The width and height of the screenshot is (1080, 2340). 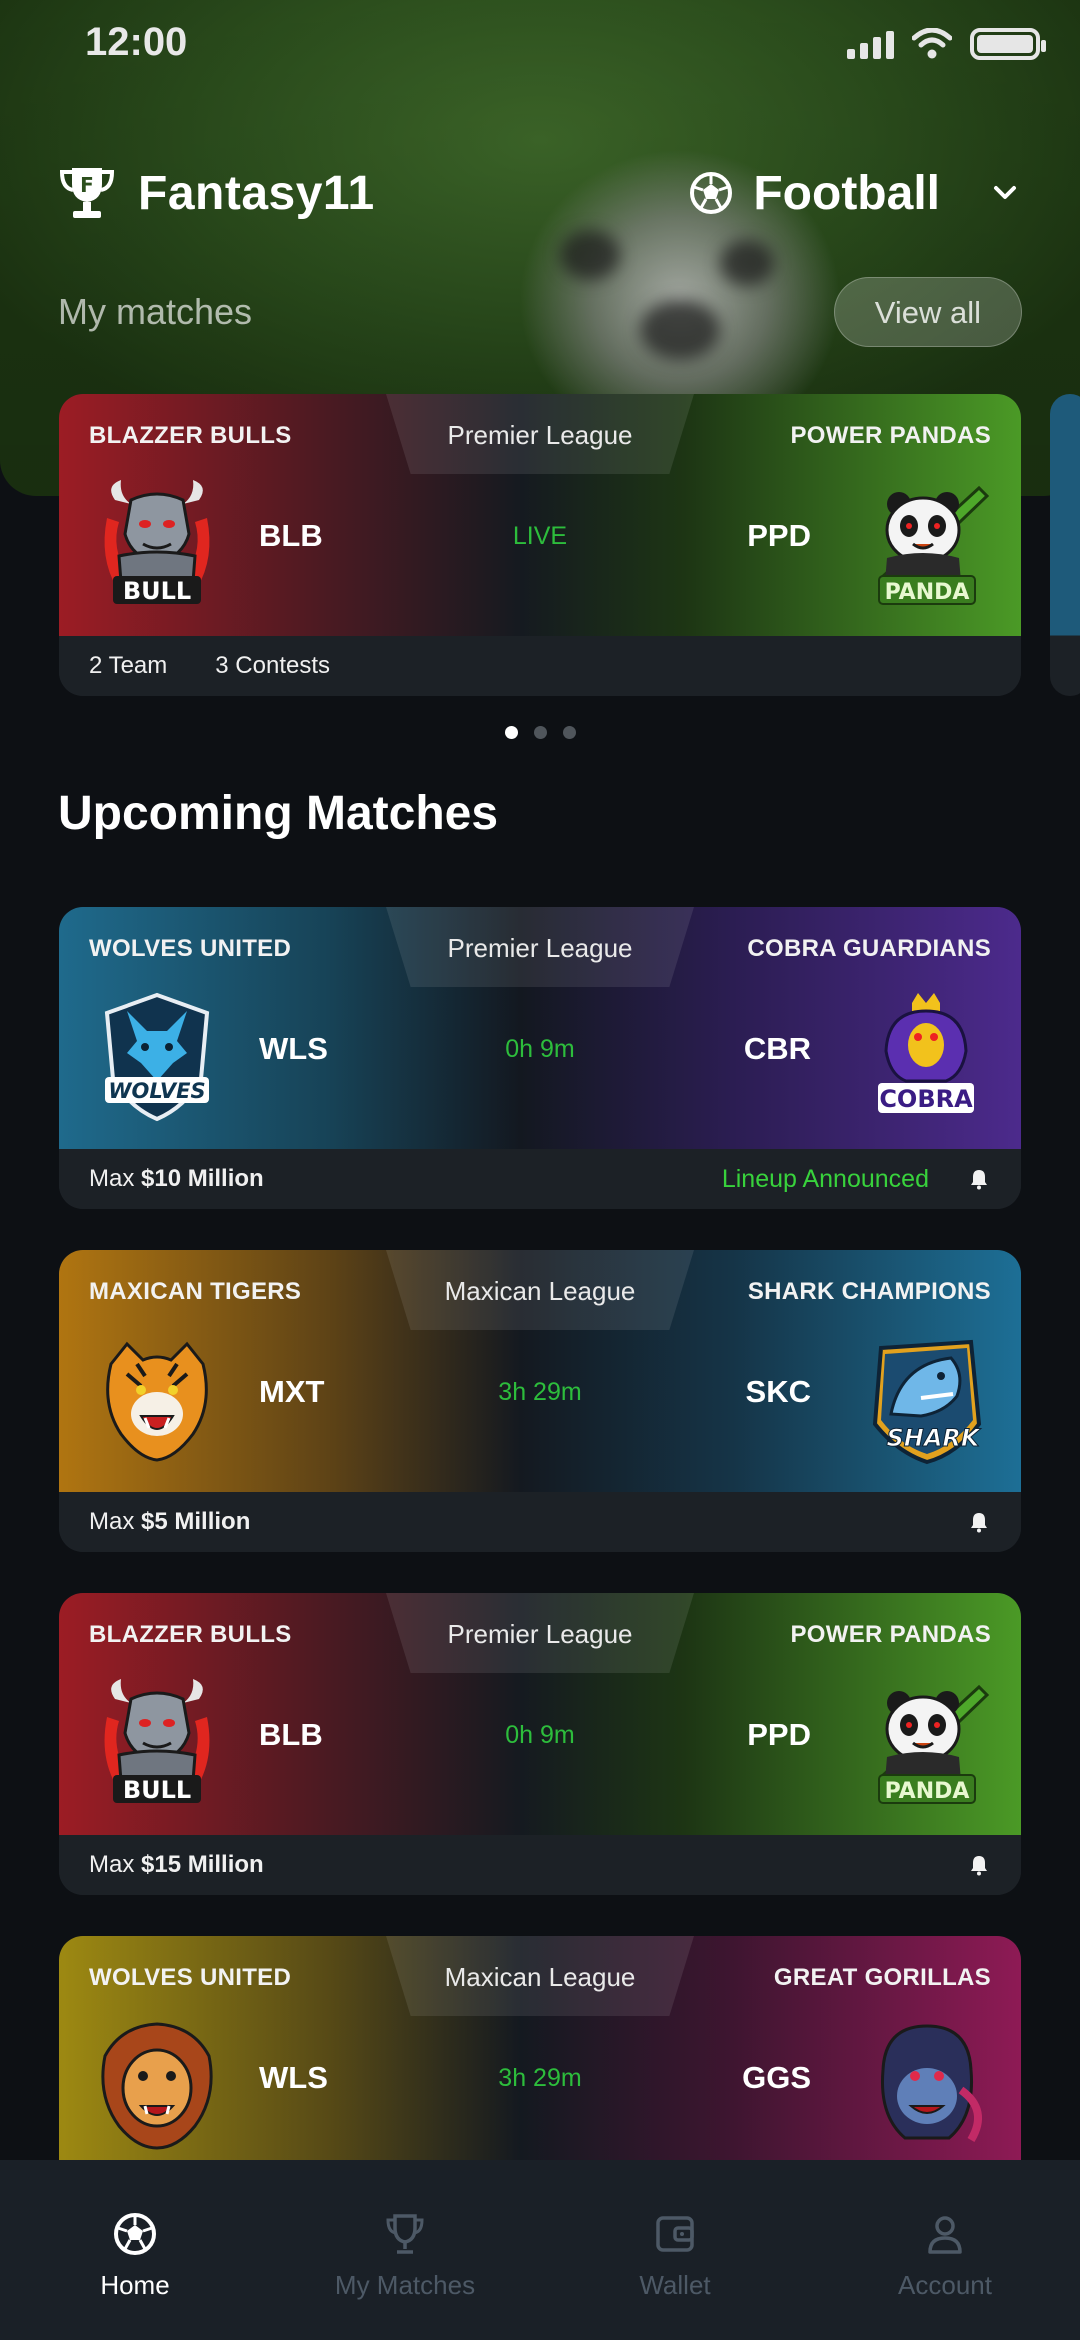 I want to click on next-card-peek, so click(x=1065, y=545).